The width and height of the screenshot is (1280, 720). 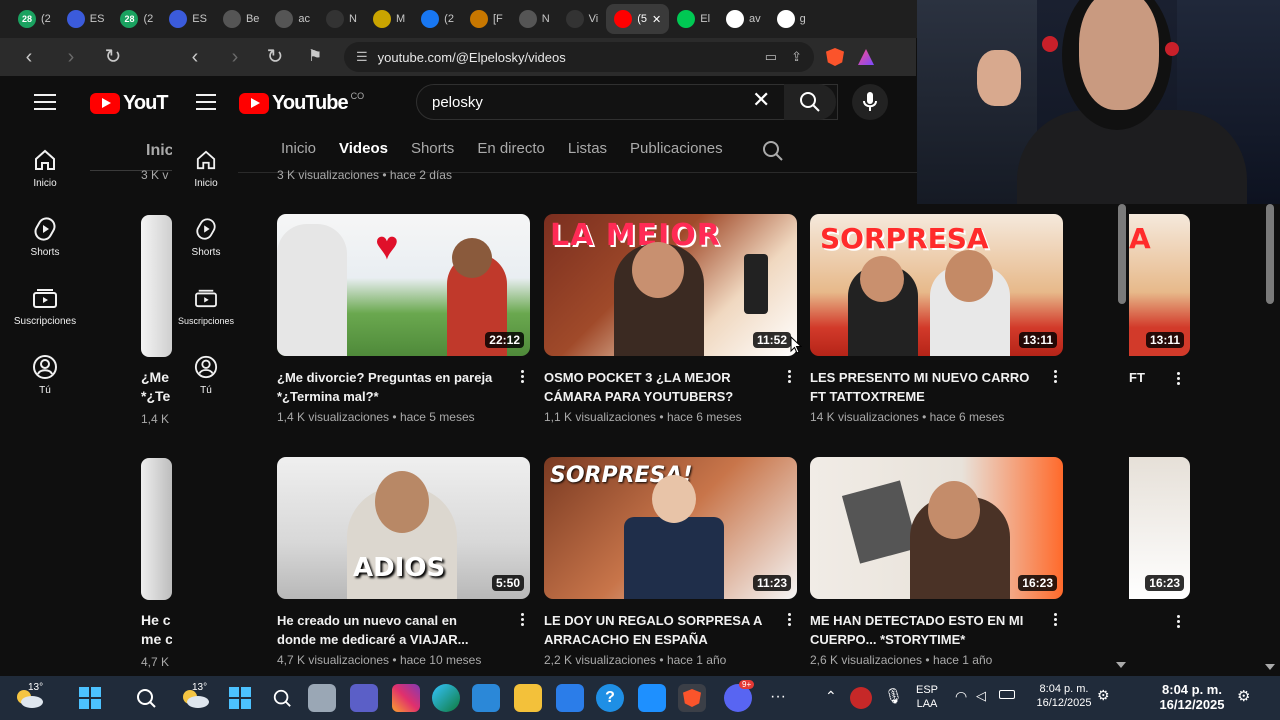 What do you see at coordinates (511, 148) in the screenshot?
I see `tab-en-directo: En directo` at bounding box center [511, 148].